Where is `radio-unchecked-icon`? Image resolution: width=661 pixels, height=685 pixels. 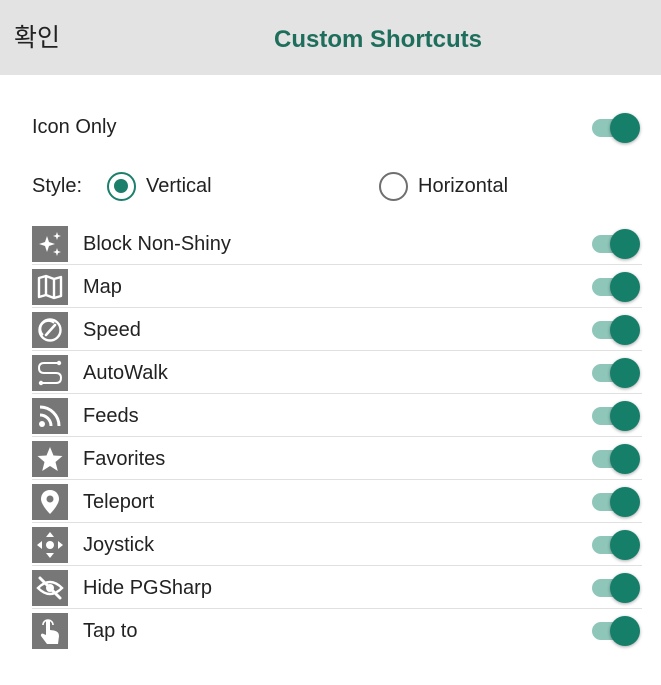
radio-unchecked-icon is located at coordinates (393, 186).